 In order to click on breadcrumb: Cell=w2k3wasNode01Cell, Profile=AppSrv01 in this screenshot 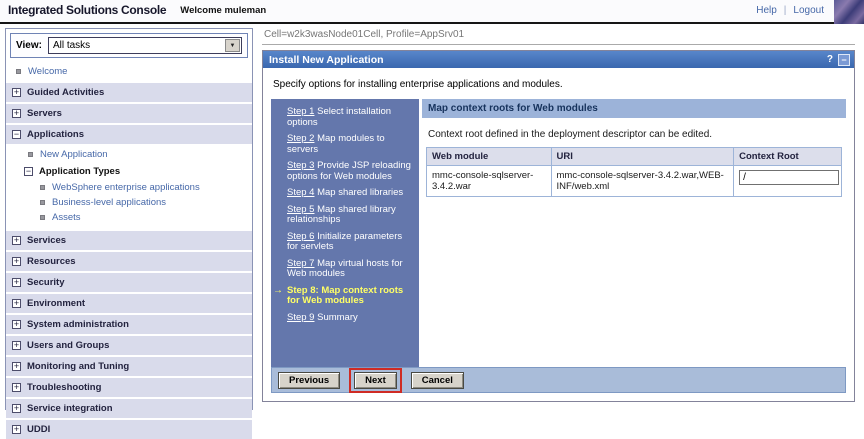, I will do `click(558, 36)`.